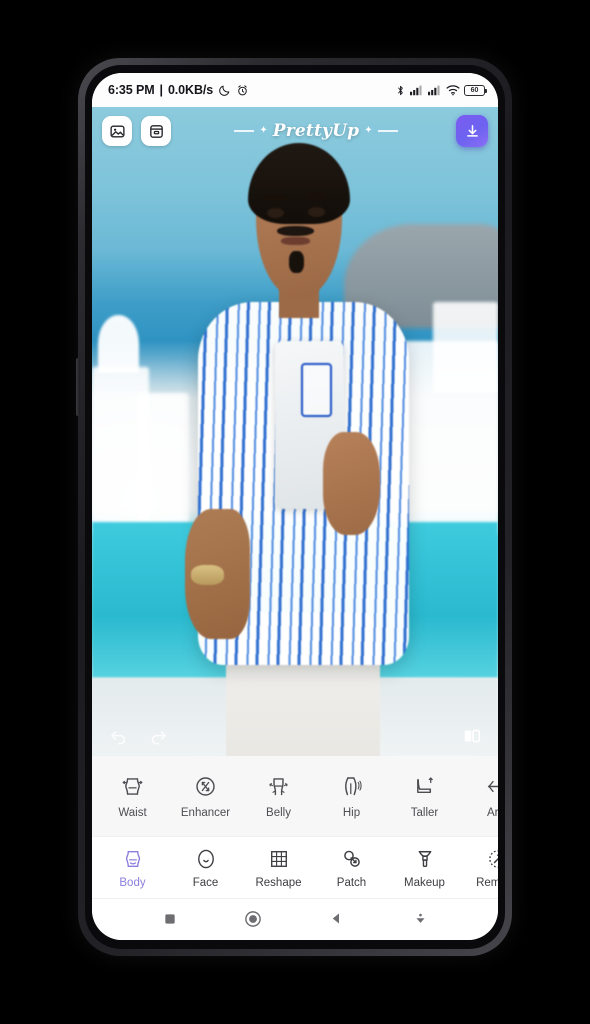 The width and height of the screenshot is (590, 1024). I want to click on tool-label: Taller, so click(424, 812).